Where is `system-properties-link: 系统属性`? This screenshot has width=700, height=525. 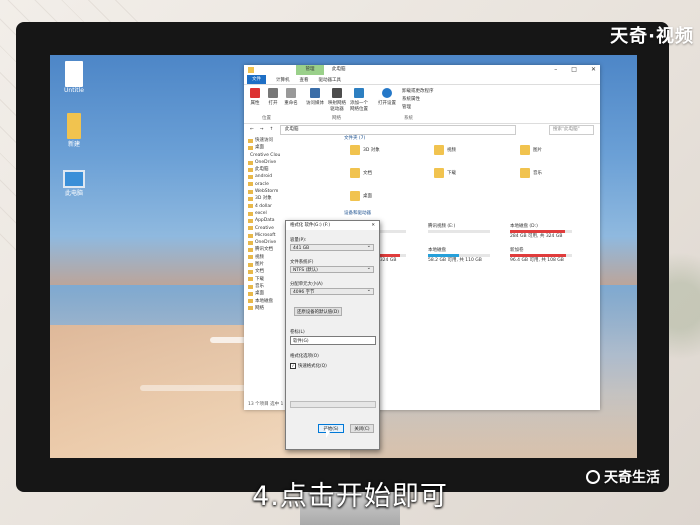
system-properties-link: 系统属性 is located at coordinates (418, 100).